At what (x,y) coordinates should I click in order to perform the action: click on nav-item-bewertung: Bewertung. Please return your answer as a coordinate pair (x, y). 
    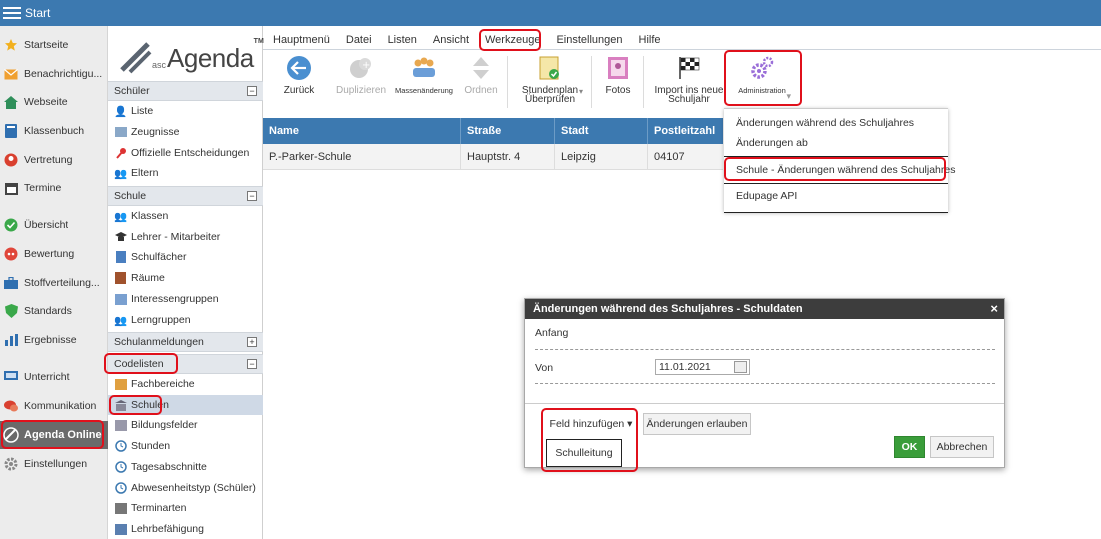
    Looking at the image, I should click on (54, 254).